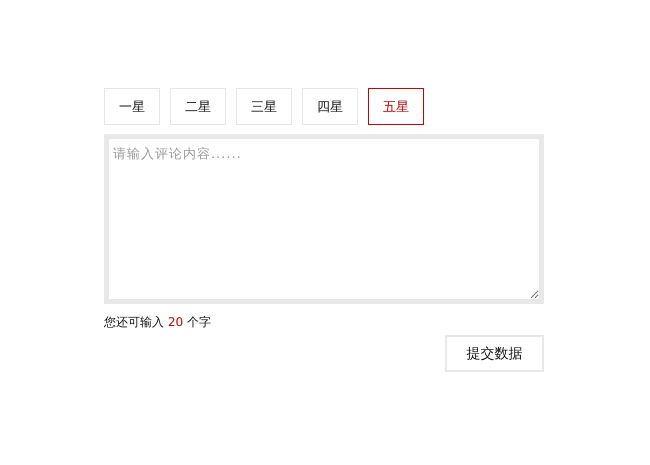 This screenshot has width=650, height=465. What do you see at coordinates (198, 106) in the screenshot?
I see `rating-tab: 二星` at bounding box center [198, 106].